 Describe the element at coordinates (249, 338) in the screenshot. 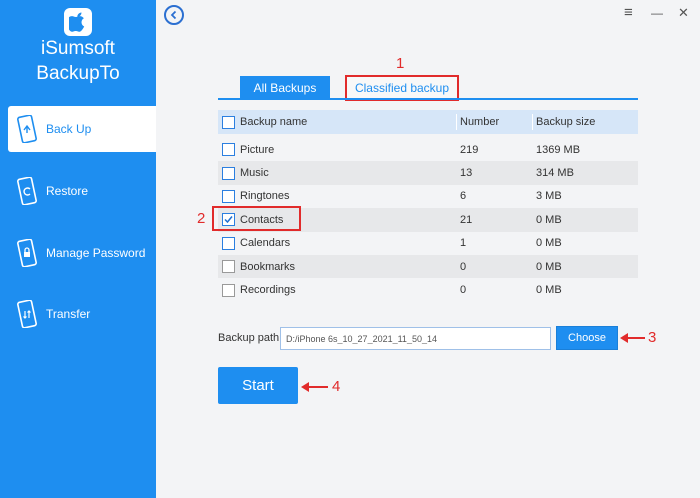

I see `backup-path-label: Backup path` at that location.